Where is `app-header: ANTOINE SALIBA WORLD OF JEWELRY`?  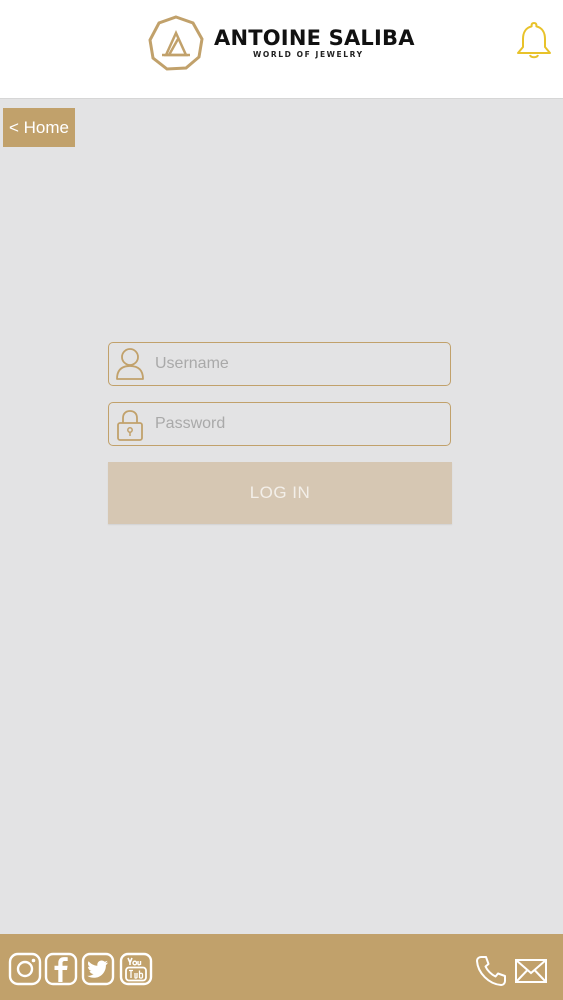 app-header: ANTOINE SALIBA WORLD OF JEWELRY is located at coordinates (281, 49).